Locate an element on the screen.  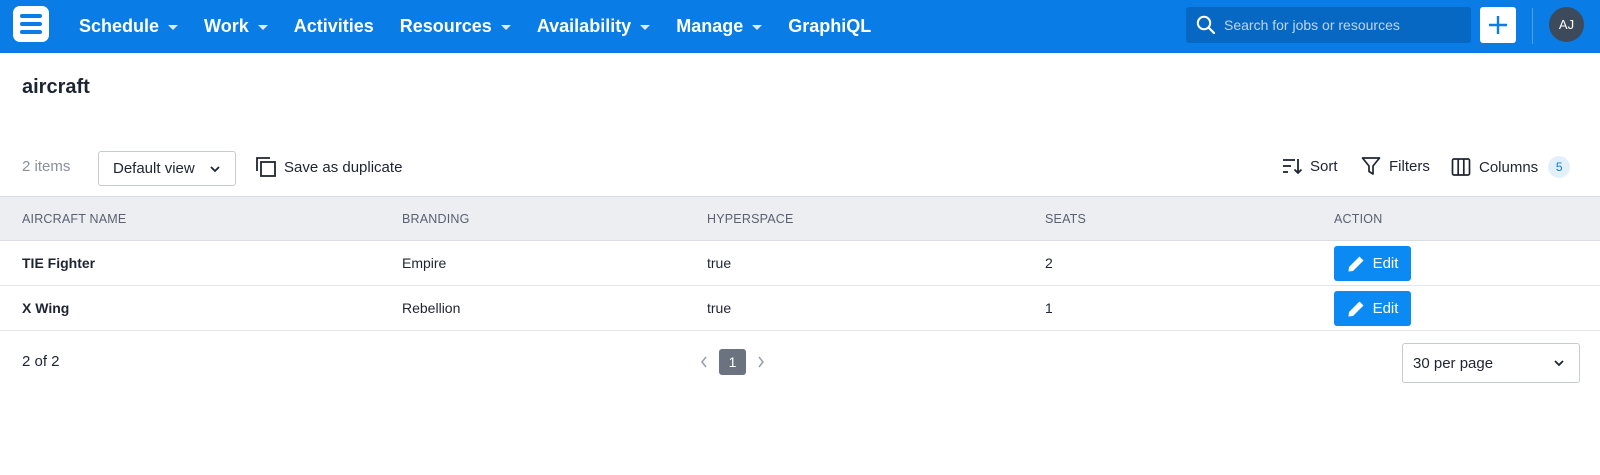
per-page-value: 30 per page is located at coordinates (1453, 363).